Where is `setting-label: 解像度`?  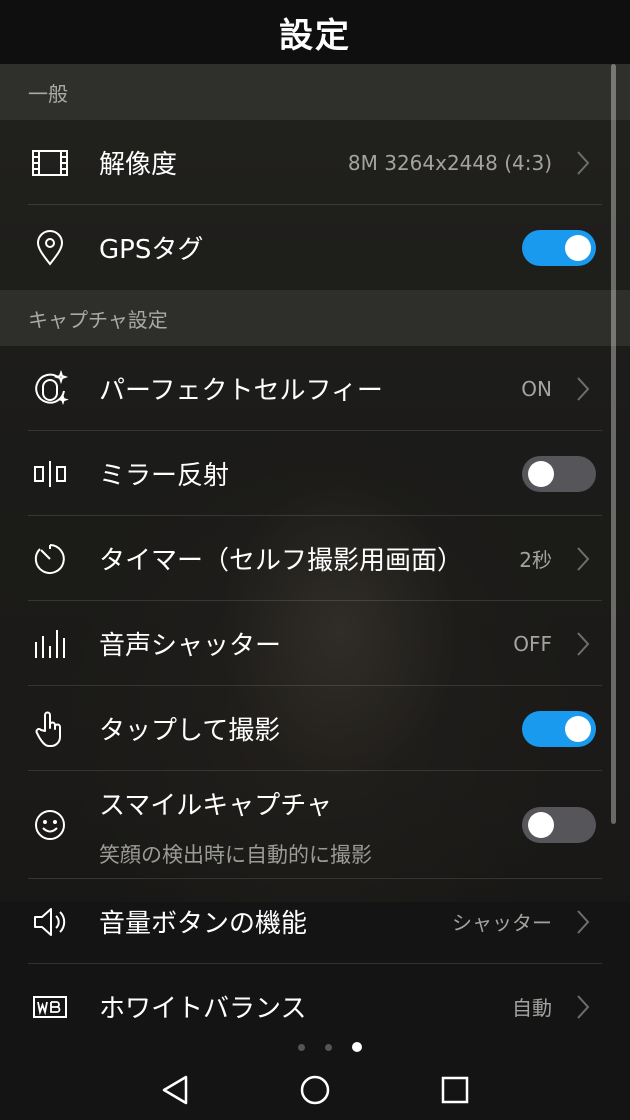
setting-label: 解像度 is located at coordinates (138, 165).